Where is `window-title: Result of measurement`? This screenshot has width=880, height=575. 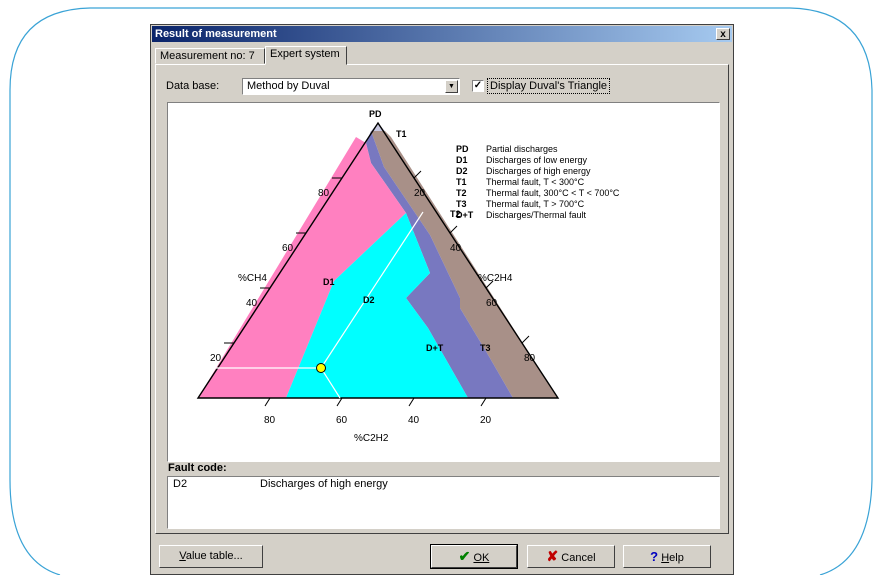
window-title: Result of measurement is located at coordinates (216, 34).